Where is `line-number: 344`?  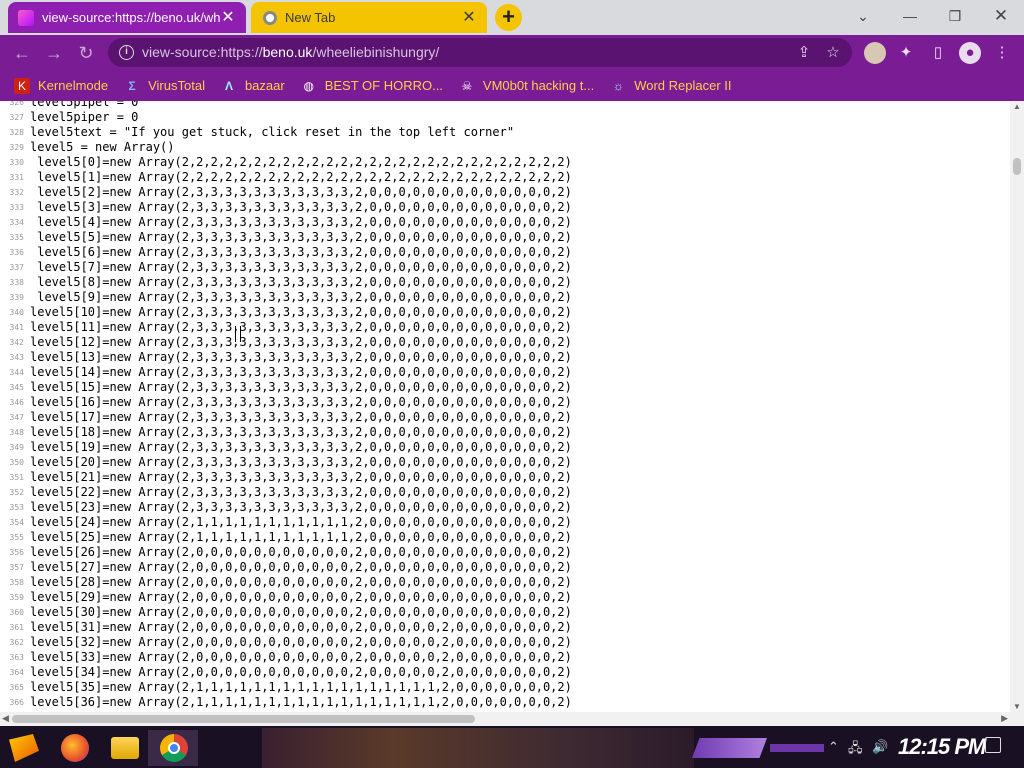
line-number: 344 is located at coordinates (16, 372).